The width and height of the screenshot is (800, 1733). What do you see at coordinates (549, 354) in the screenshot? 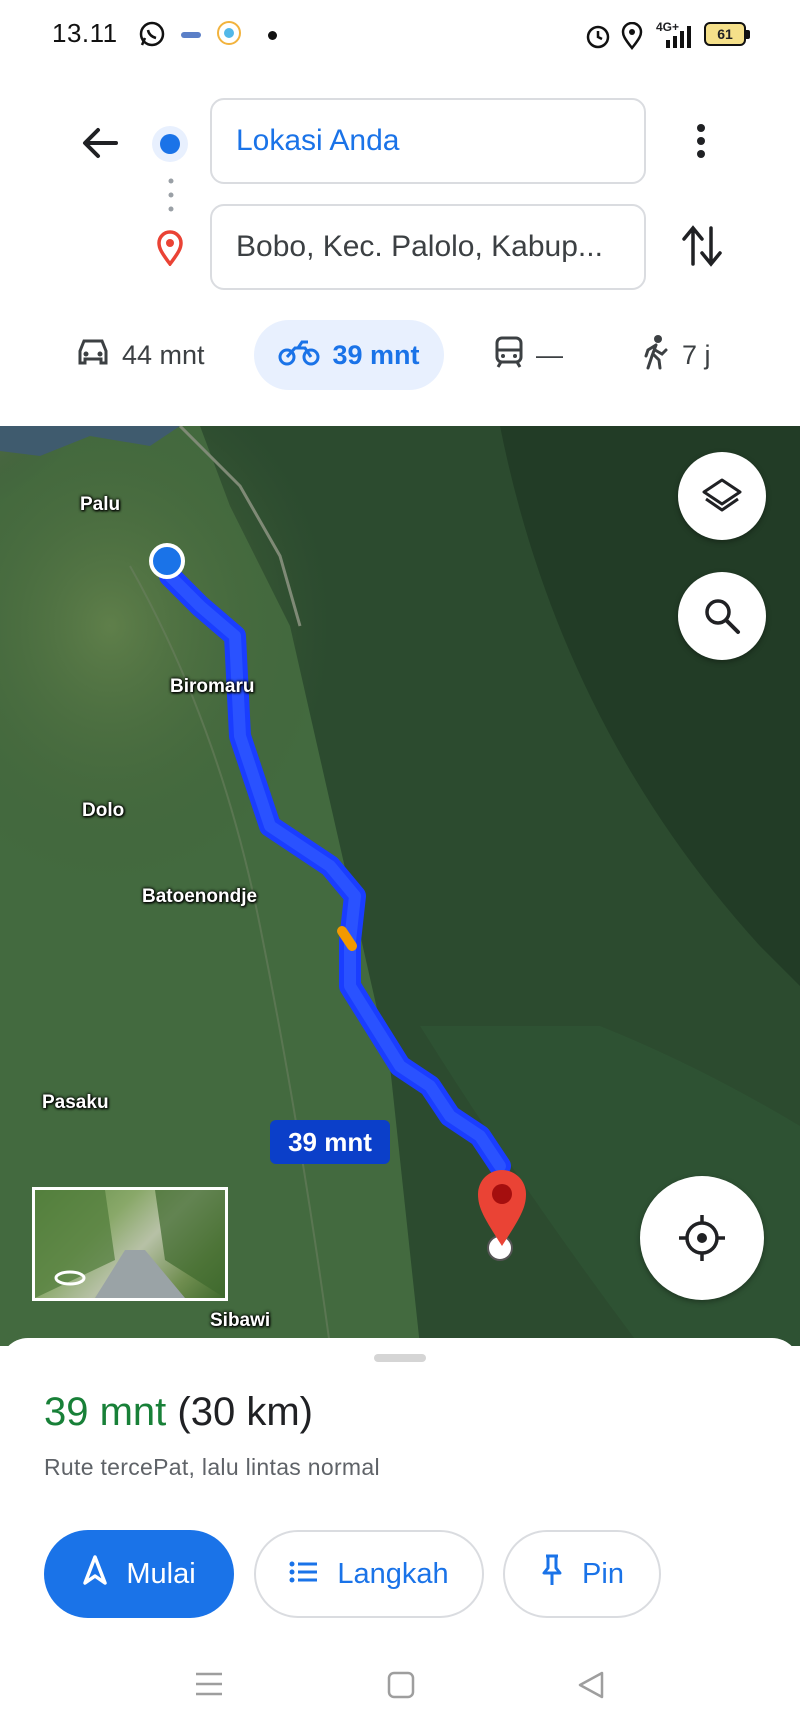
I see `mode-transit-label: —` at bounding box center [549, 354].